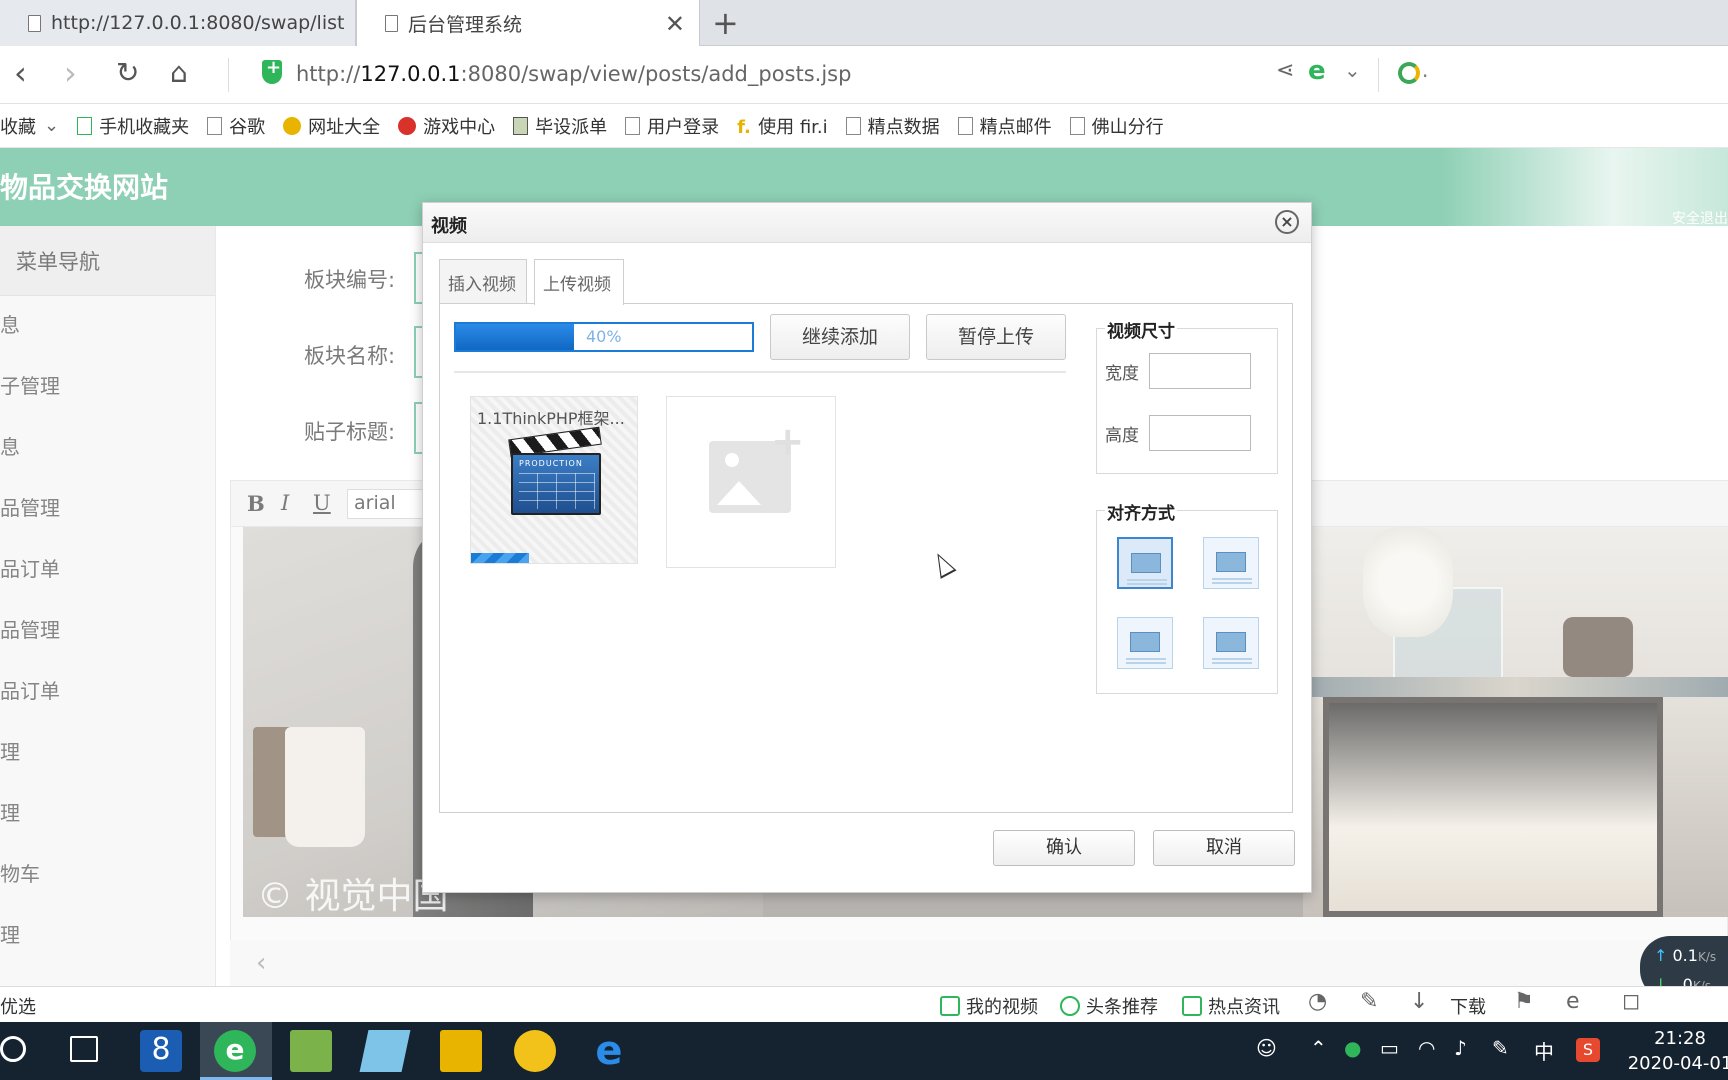 The width and height of the screenshot is (1728, 1080). Describe the element at coordinates (1426, 1048) in the screenshot. I see `wifi-icon: ◠` at that location.